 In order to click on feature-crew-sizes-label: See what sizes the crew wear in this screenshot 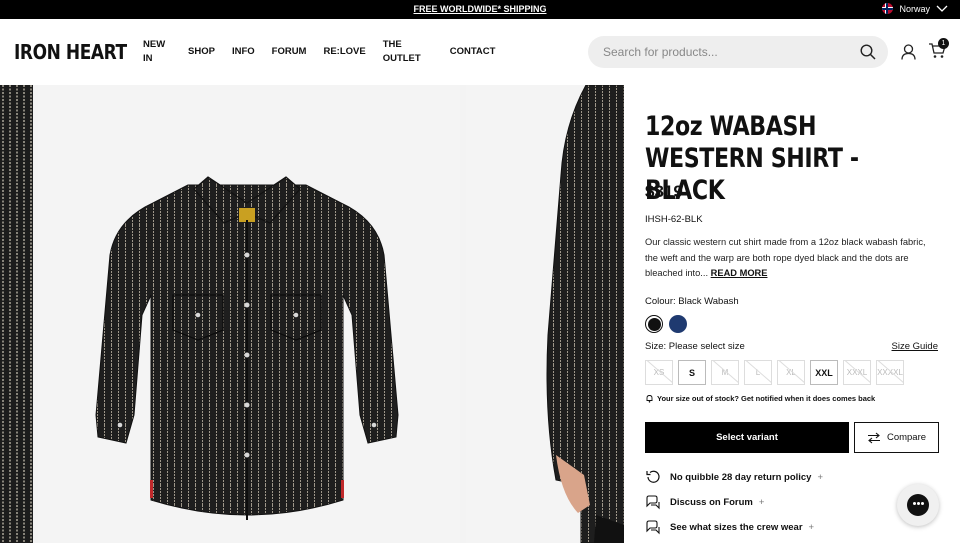, I will do `click(736, 527)`.